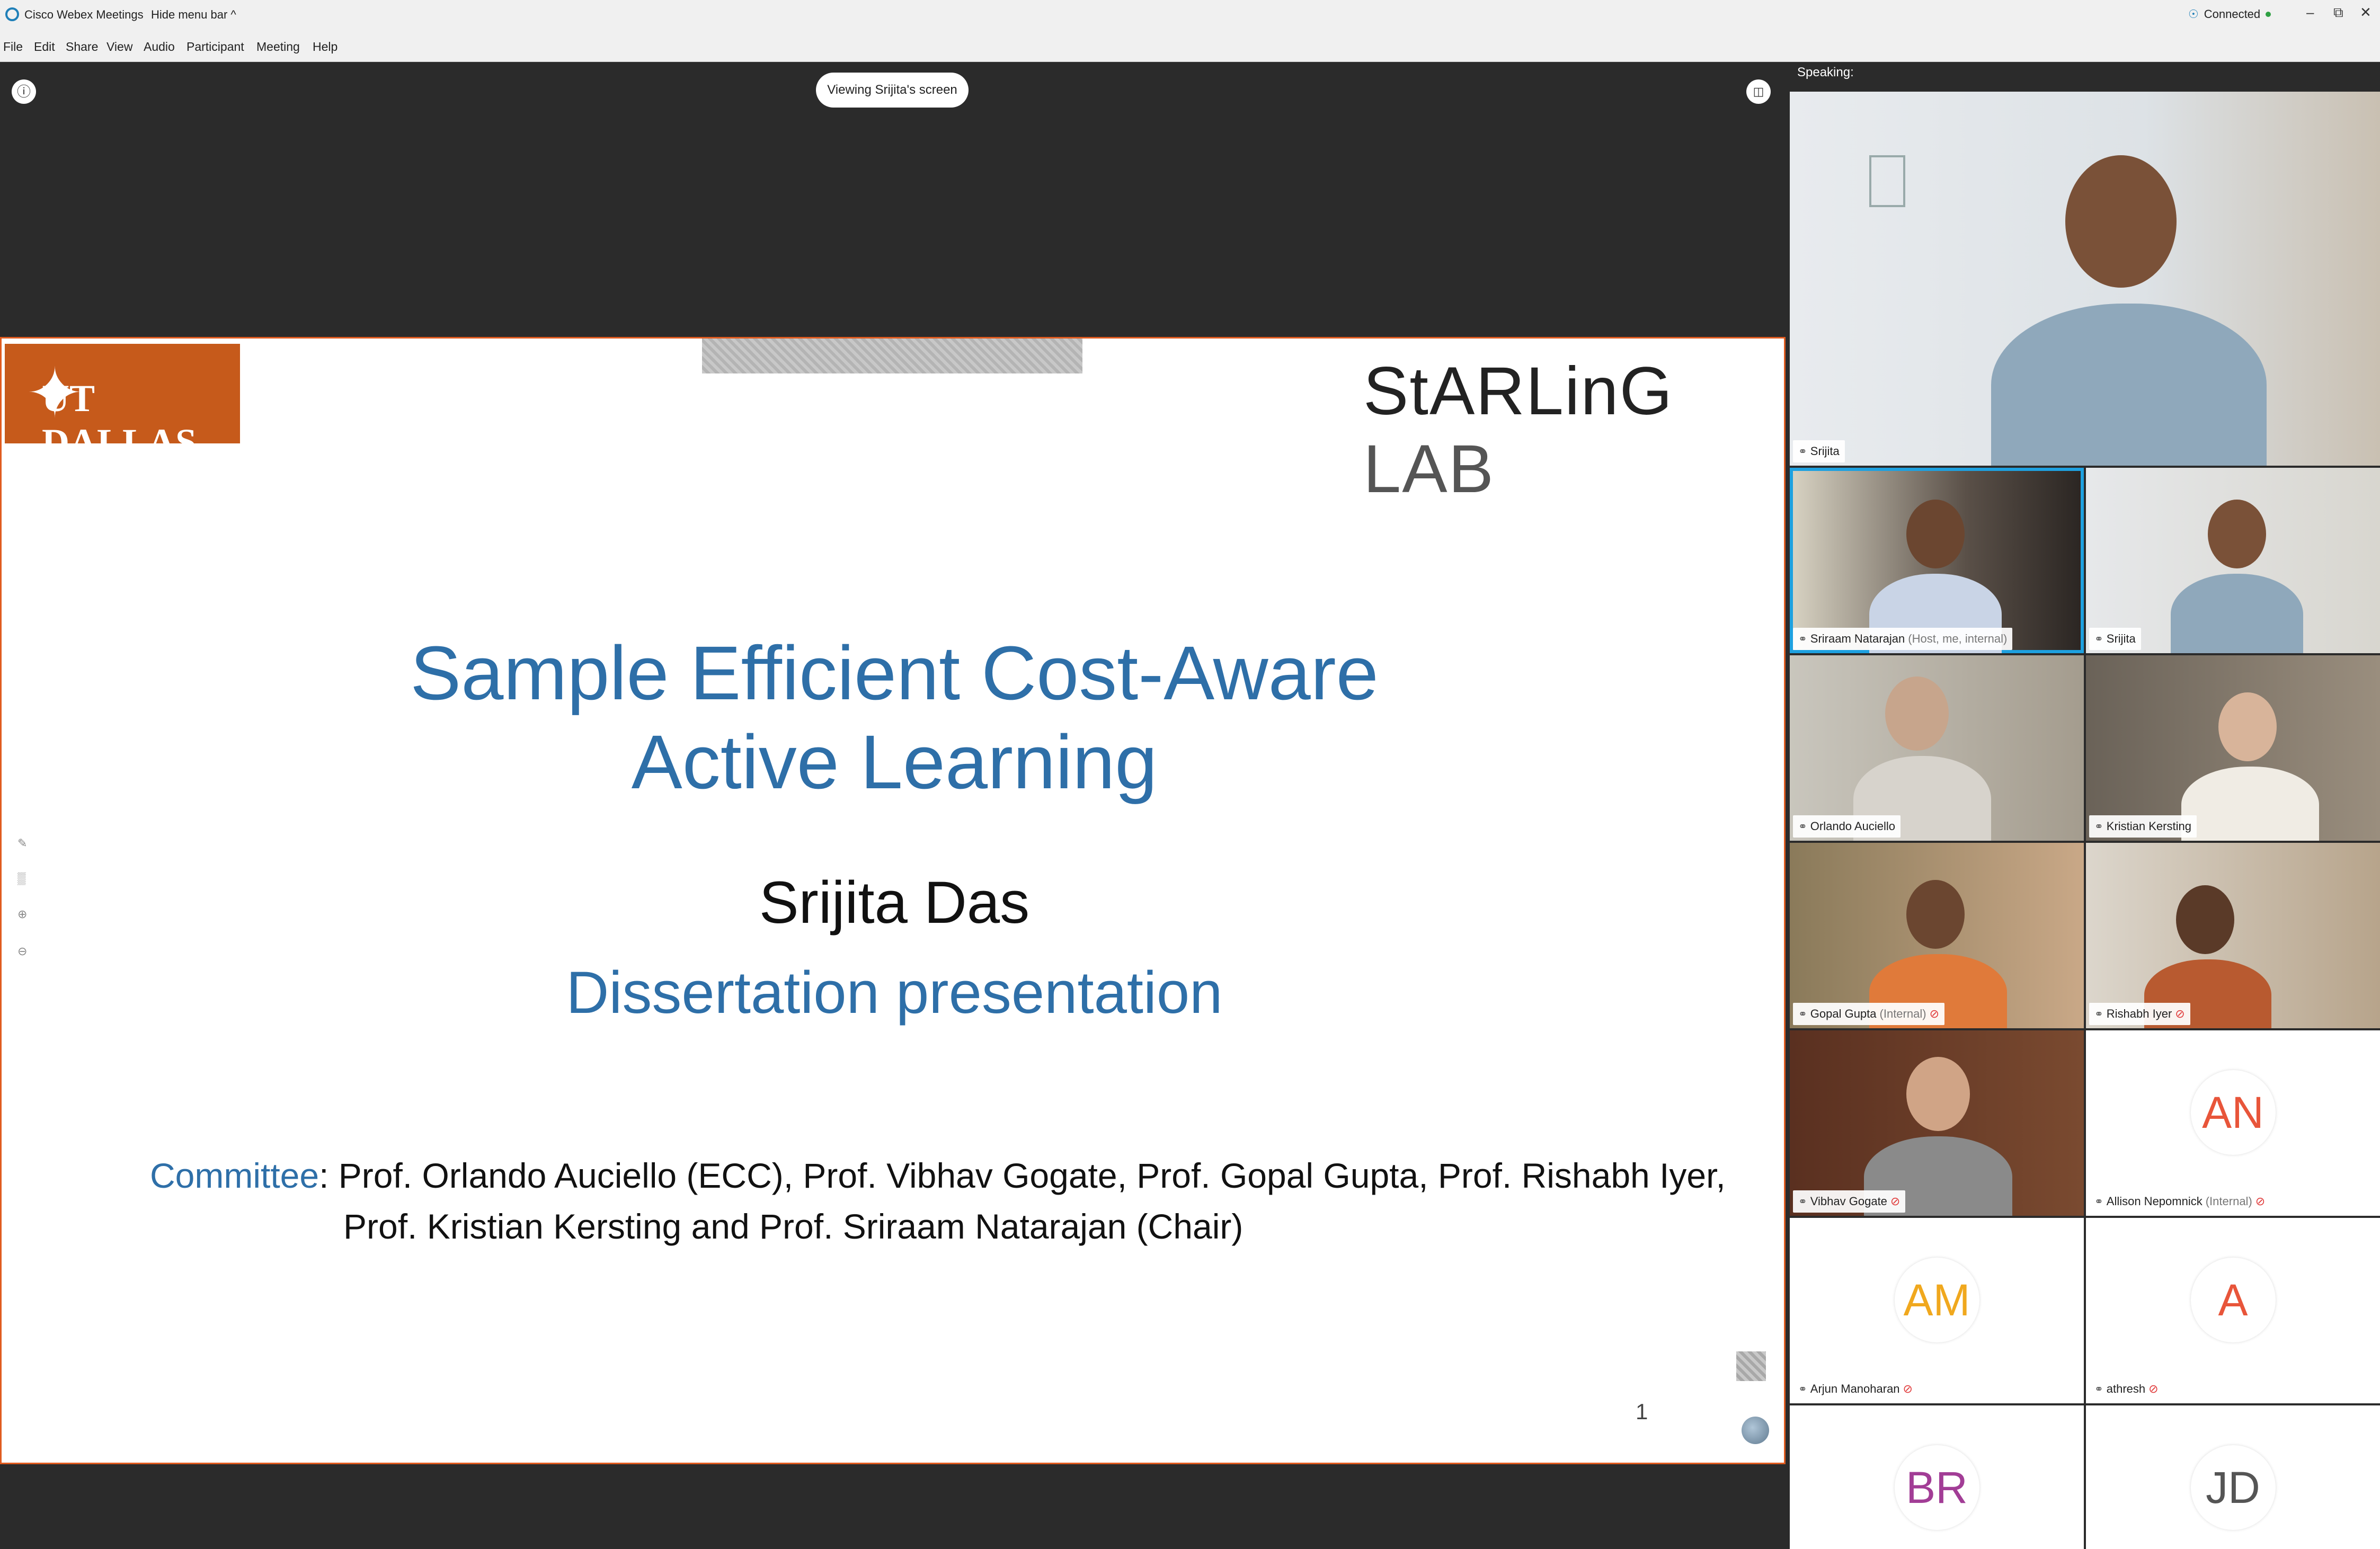  I want to click on participant-tile-arjun: AM ⚭ Arjun Manoharan ⊘, so click(1937, 1310).